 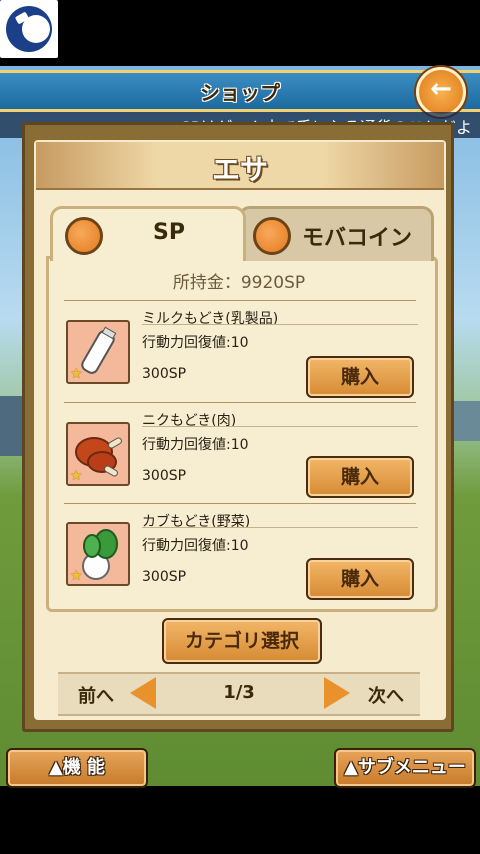 What do you see at coordinates (405, 768) in the screenshot?
I see `submenu-button: ▲サブメニュー` at bounding box center [405, 768].